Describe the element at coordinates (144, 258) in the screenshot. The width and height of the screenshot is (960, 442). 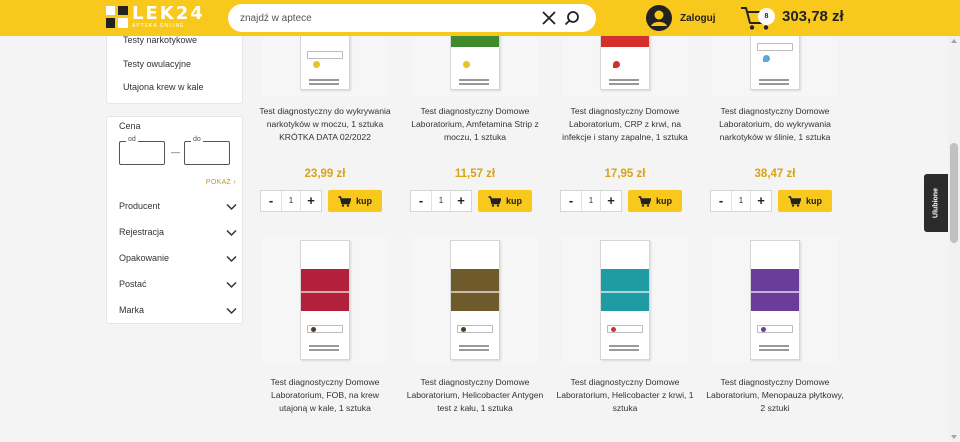
I see `filter-label: Opakowanie` at that location.